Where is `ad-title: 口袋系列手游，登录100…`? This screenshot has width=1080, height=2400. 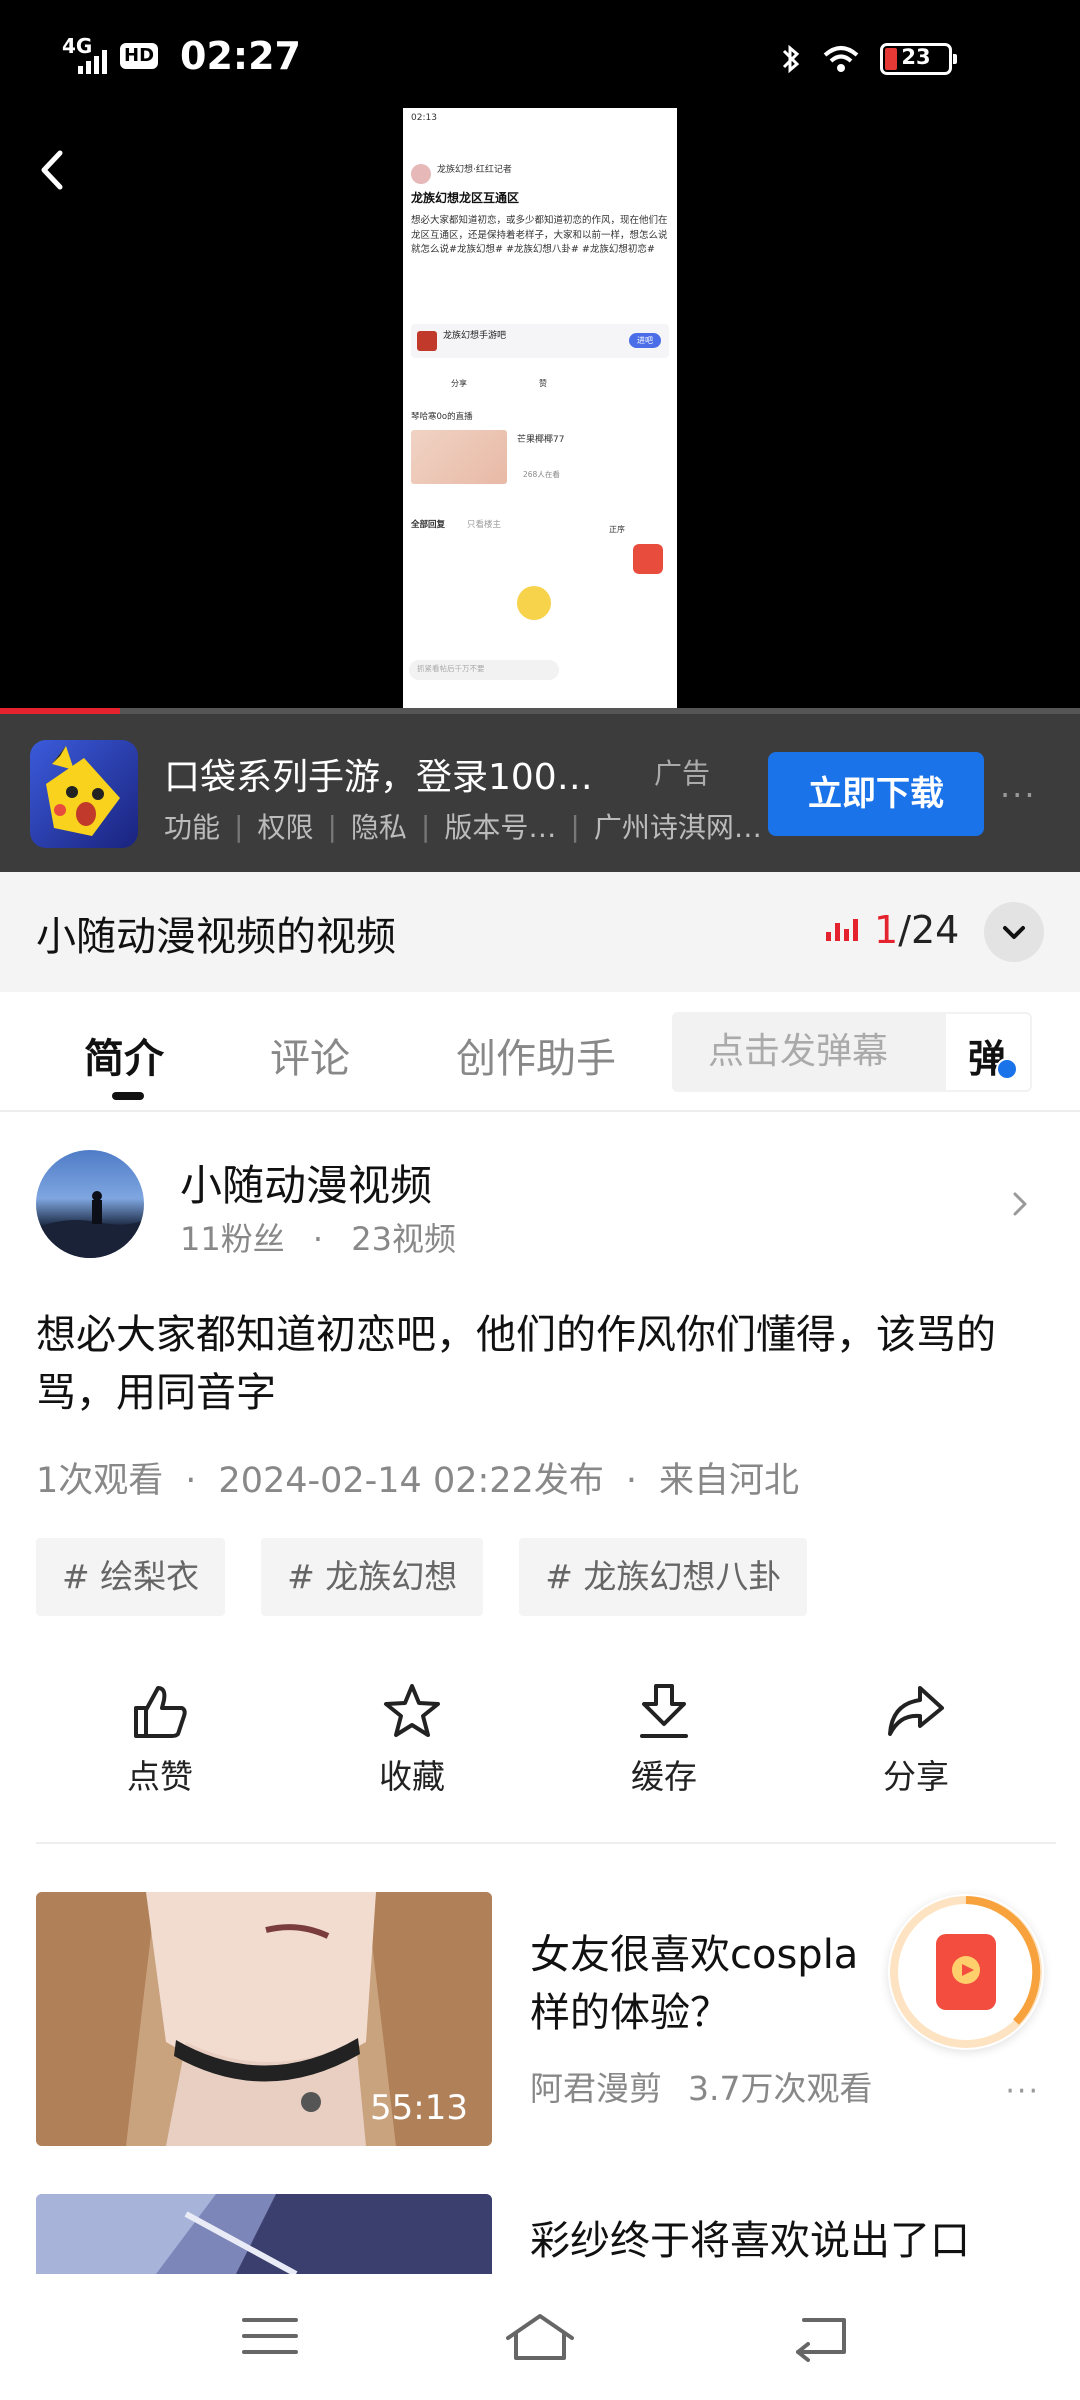 ad-title: 口袋系列手游，登录100… is located at coordinates (399, 774).